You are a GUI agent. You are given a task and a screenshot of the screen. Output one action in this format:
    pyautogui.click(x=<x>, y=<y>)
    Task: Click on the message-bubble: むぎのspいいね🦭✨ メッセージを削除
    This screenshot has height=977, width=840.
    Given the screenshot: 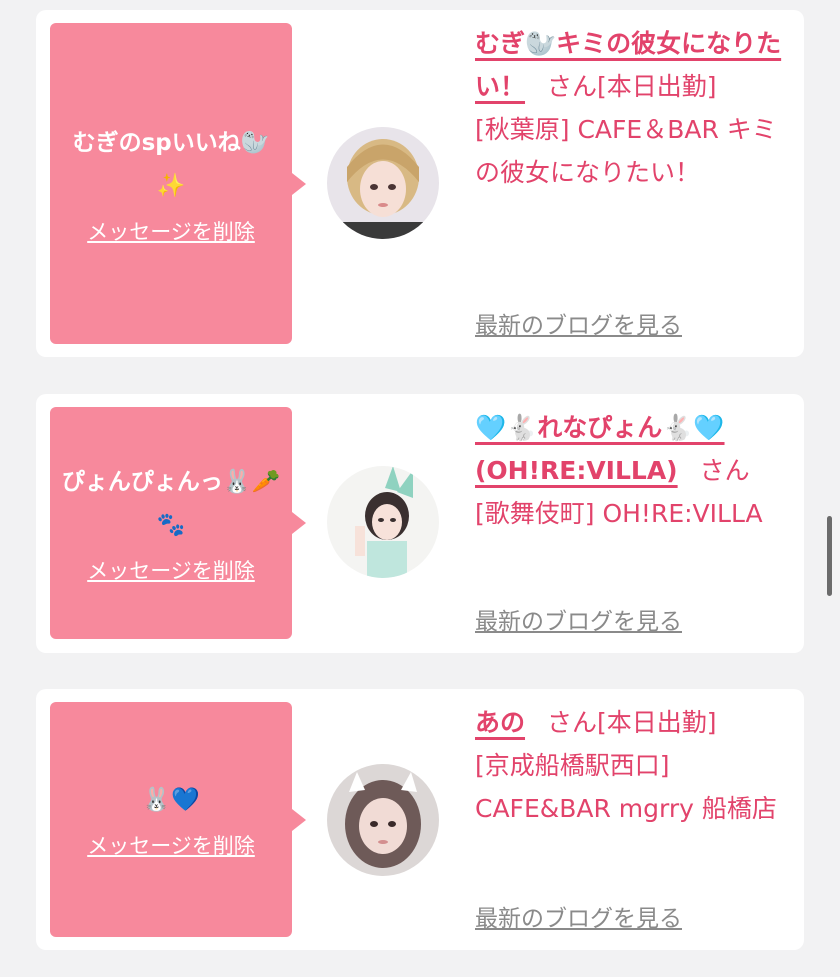 What is the action you would take?
    pyautogui.click(x=178, y=183)
    